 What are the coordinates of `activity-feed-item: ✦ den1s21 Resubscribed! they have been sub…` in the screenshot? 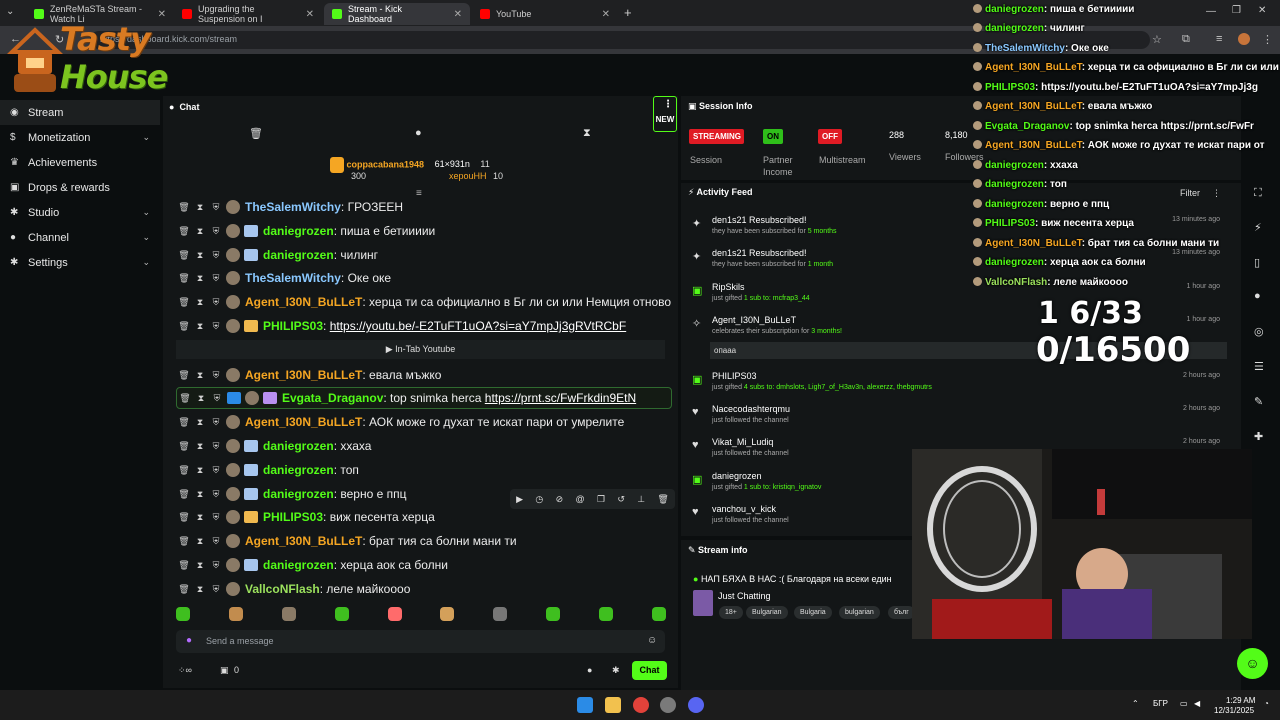 It's located at (960, 264).